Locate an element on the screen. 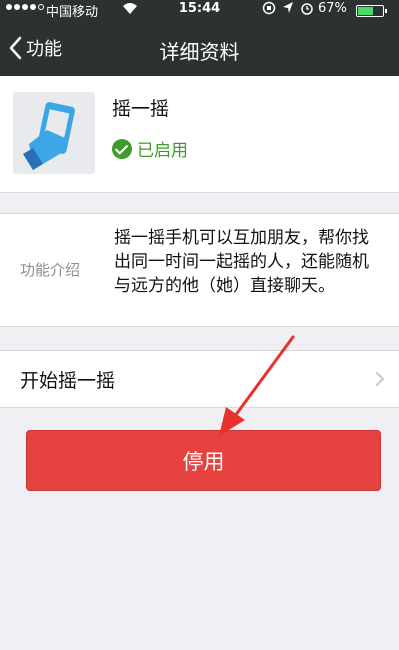 Image resolution: width=399 pixels, height=650 pixels. status-badge: 已启用 is located at coordinates (150, 148).